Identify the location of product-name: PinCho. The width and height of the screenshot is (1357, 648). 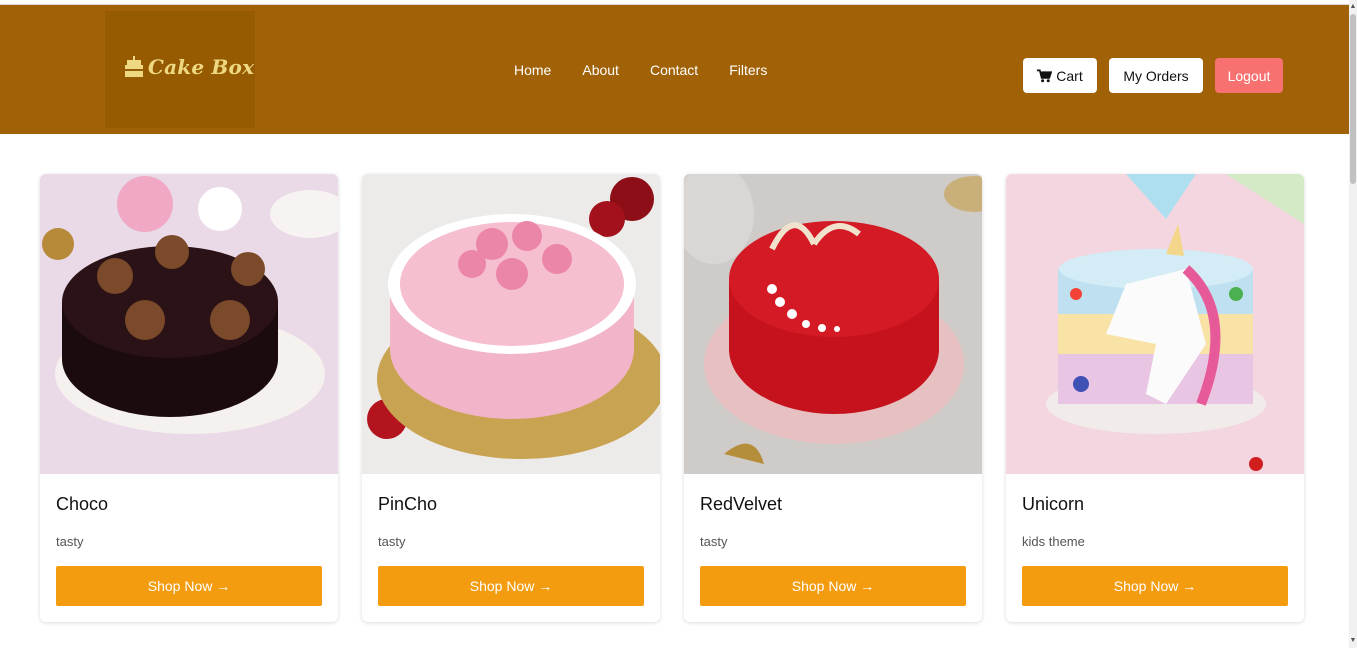
(408, 504).